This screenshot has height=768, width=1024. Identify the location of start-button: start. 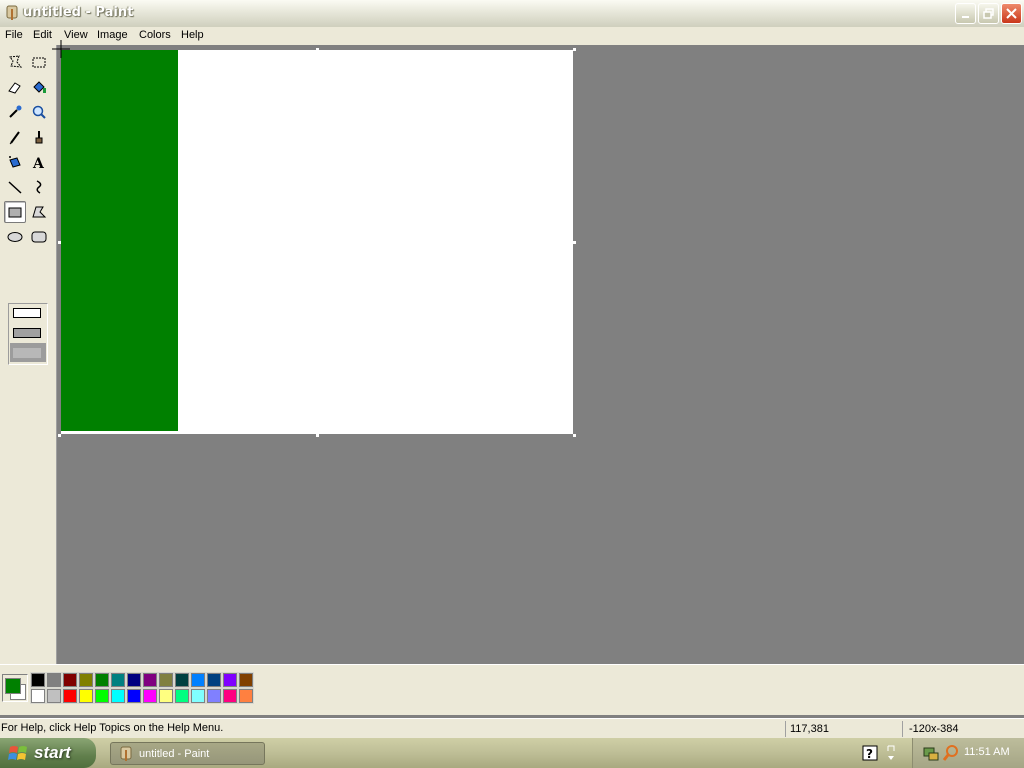
(48, 753).